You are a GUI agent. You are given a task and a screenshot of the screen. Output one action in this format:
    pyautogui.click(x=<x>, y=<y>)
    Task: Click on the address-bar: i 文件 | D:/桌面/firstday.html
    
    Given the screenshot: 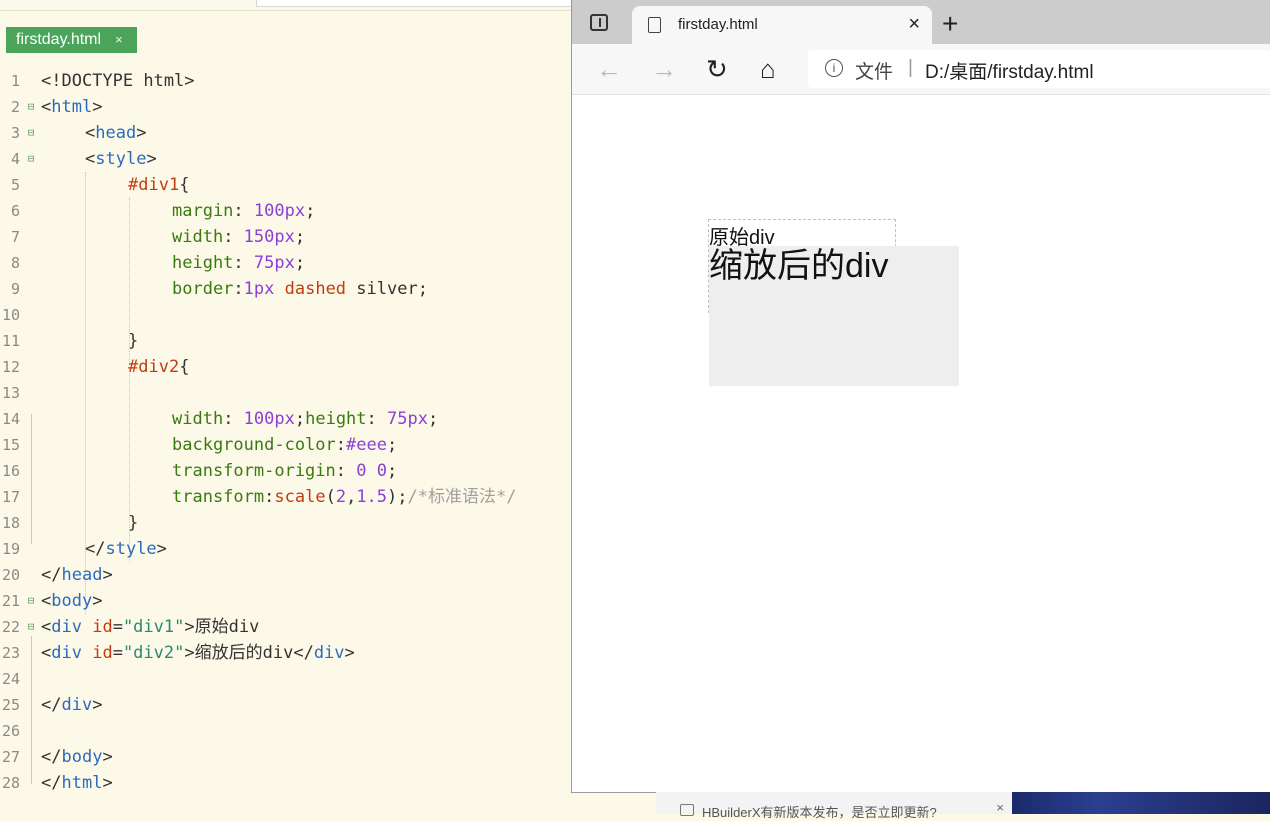 What is the action you would take?
    pyautogui.click(x=1039, y=69)
    